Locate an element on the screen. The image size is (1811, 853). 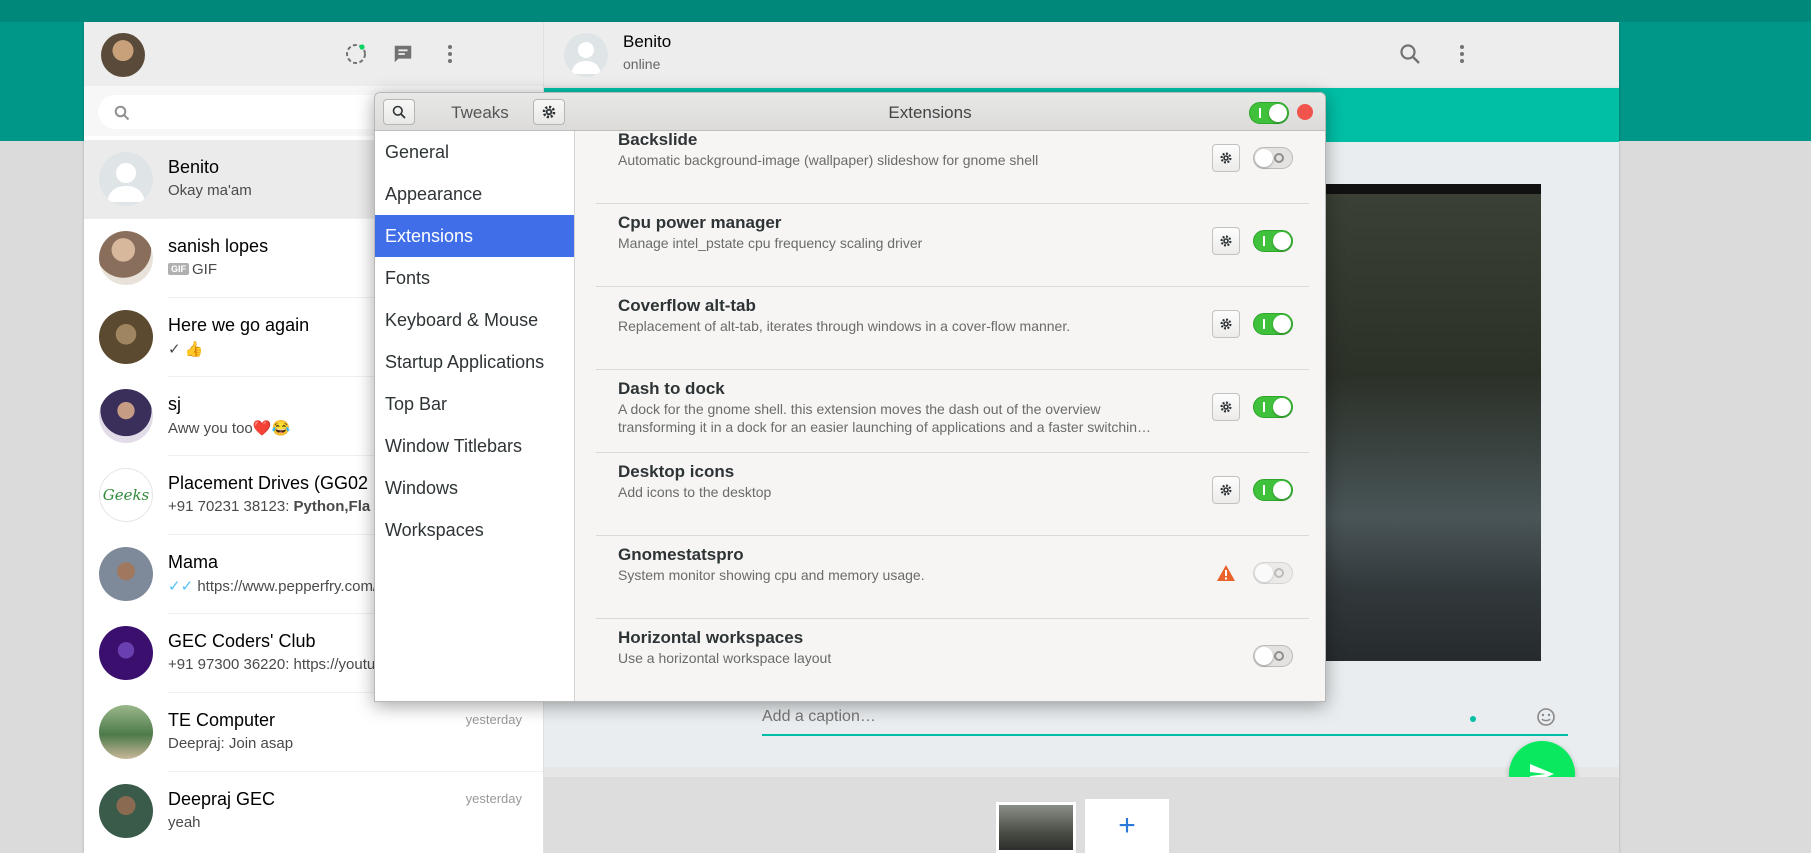
titlebar: Tweaks Extensions is located at coordinates (850, 112).